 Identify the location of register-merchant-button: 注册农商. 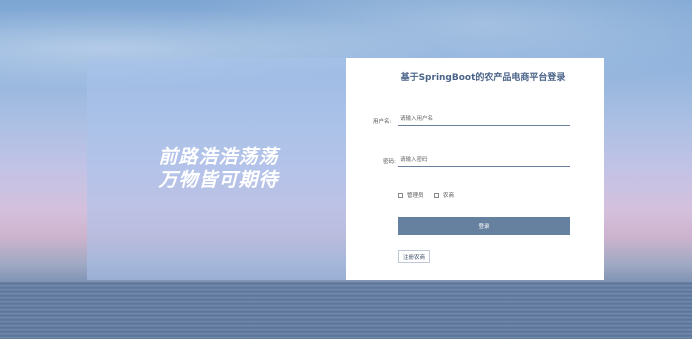
(414, 256).